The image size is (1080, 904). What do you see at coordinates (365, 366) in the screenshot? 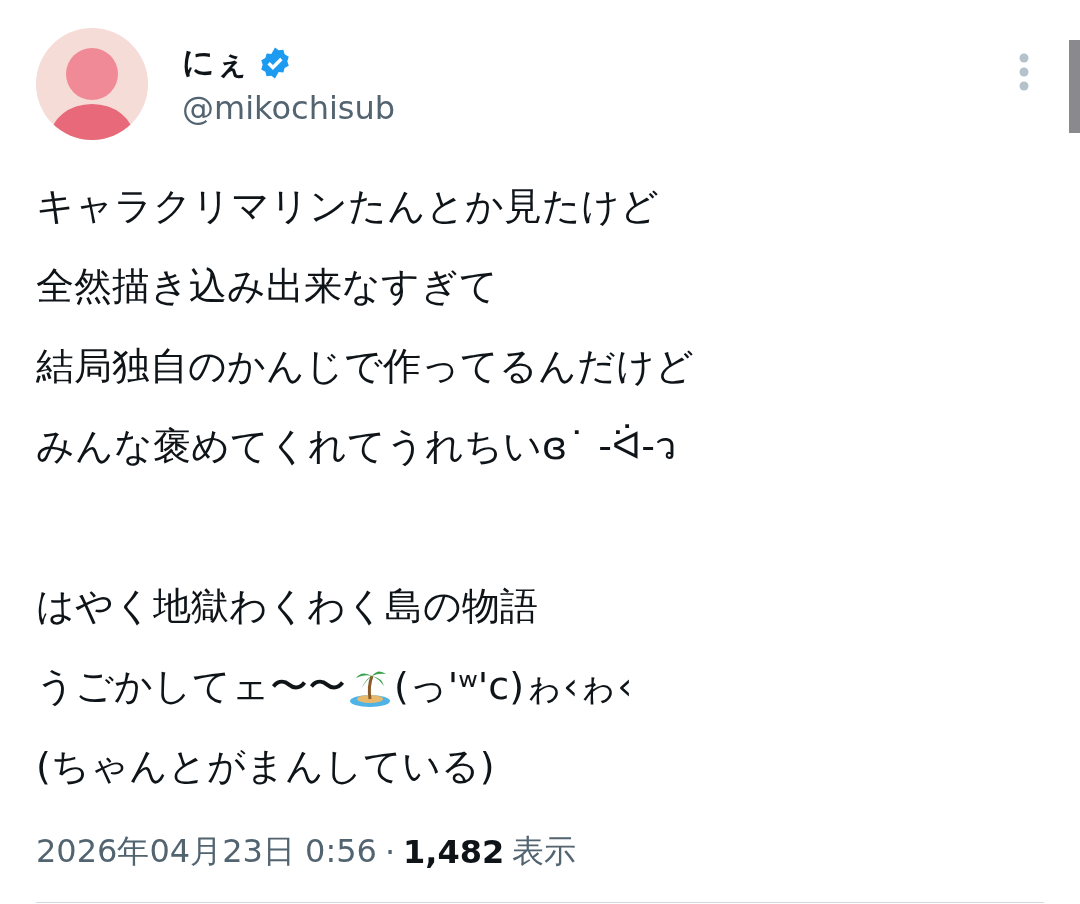
I see `tweet-text-line: 結局独自のかんじで作ってるんだけど` at bounding box center [365, 366].